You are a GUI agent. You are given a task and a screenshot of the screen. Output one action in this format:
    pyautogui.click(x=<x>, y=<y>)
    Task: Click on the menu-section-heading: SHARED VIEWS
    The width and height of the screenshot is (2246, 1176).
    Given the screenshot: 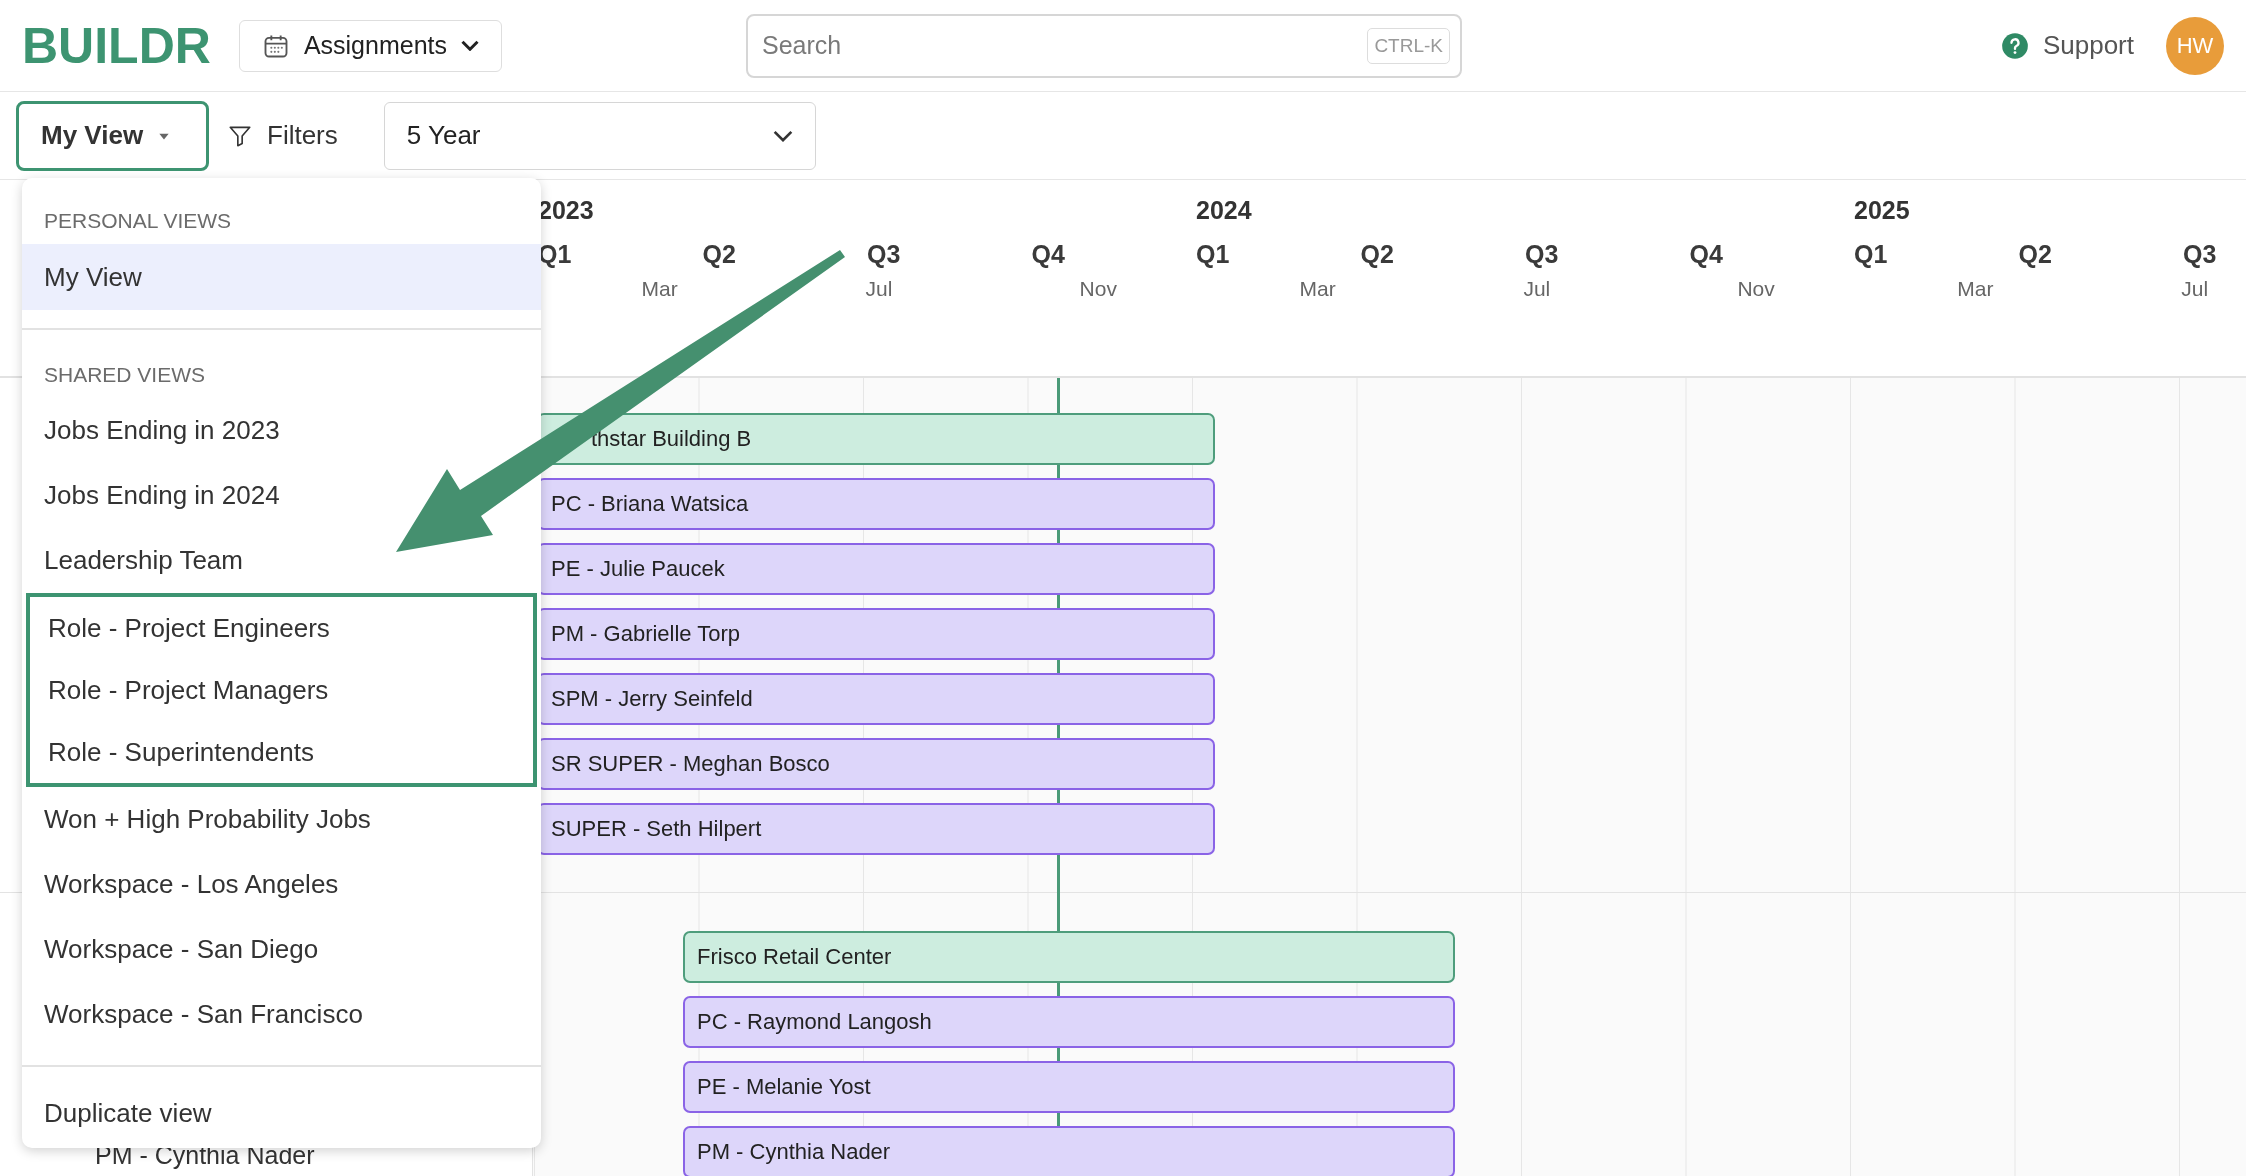 What is the action you would take?
    pyautogui.click(x=125, y=375)
    